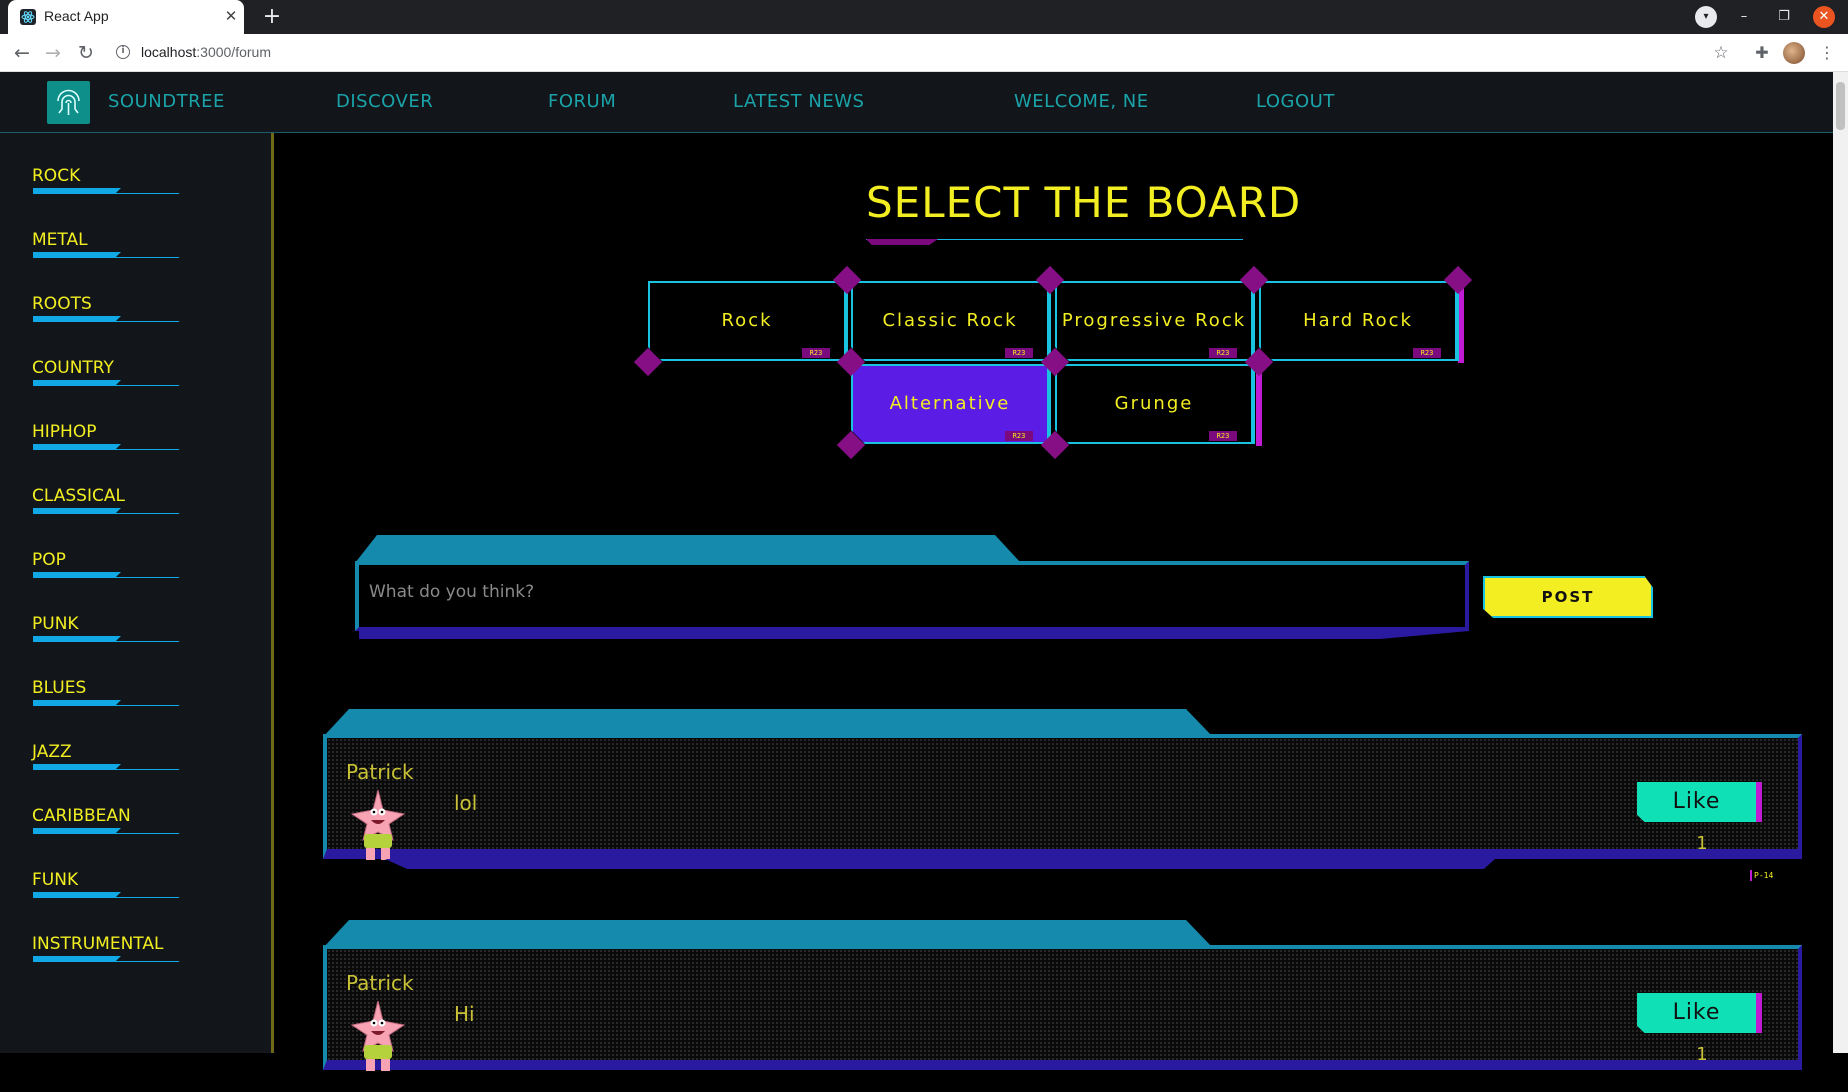 The height and width of the screenshot is (1092, 1848). Describe the element at coordinates (1840, 106) in the screenshot. I see `scrollbar-thumb` at that location.